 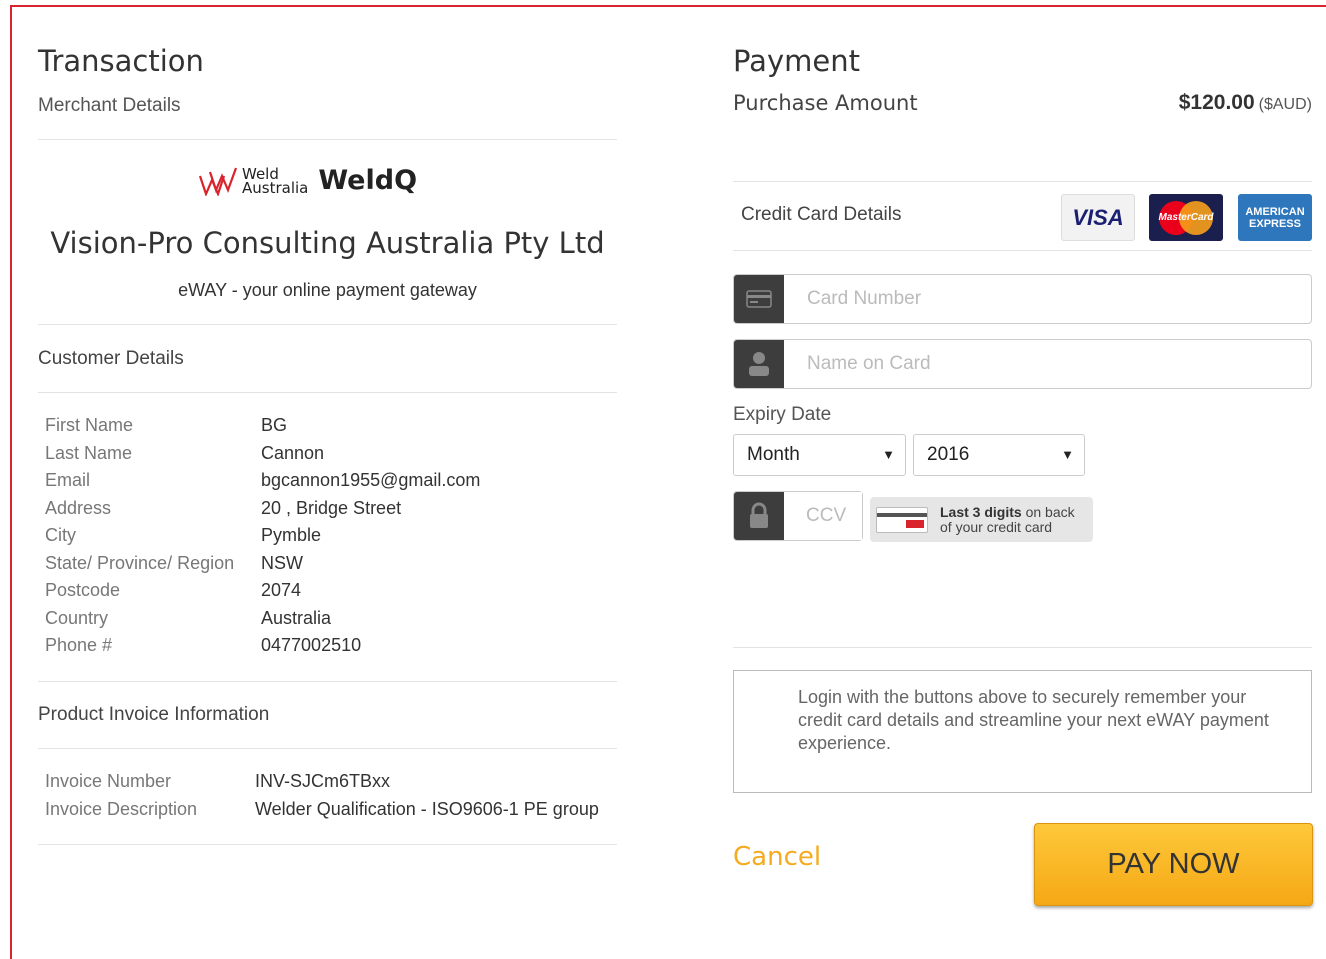 I want to click on customer-value: 20 , Bridge Street, so click(x=331, y=508).